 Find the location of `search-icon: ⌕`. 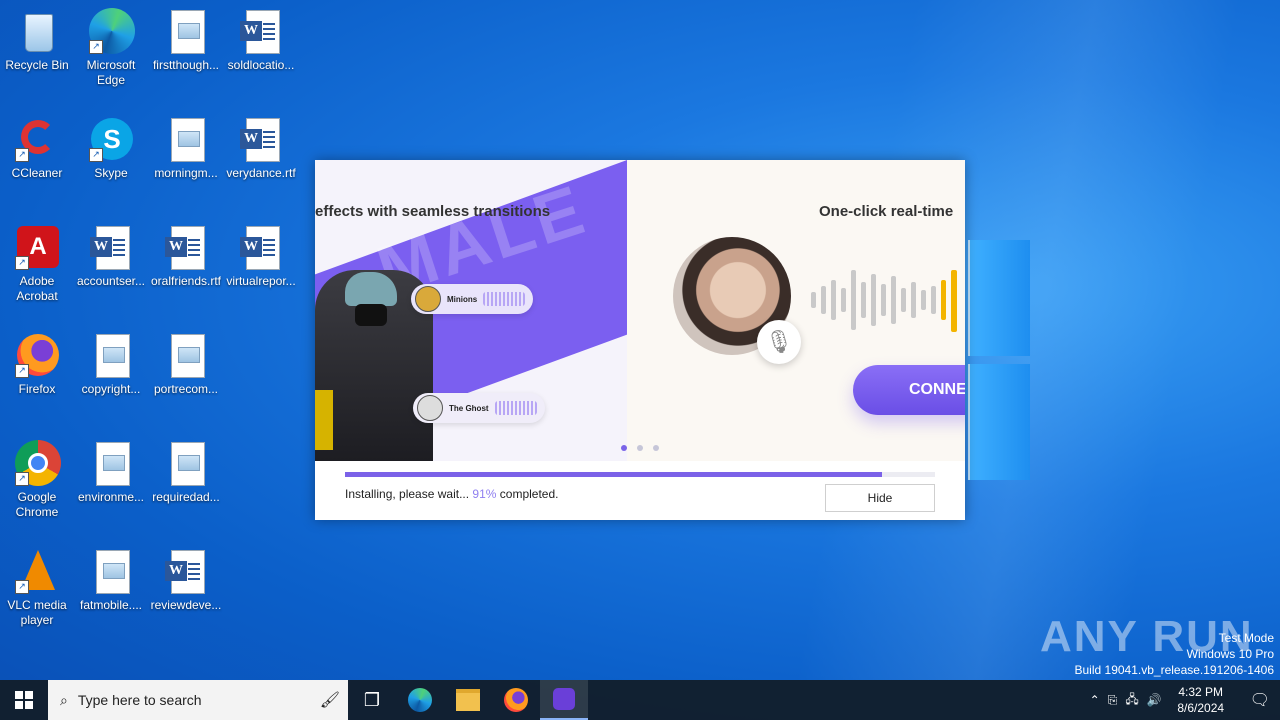

search-icon: ⌕ is located at coordinates (64, 699).